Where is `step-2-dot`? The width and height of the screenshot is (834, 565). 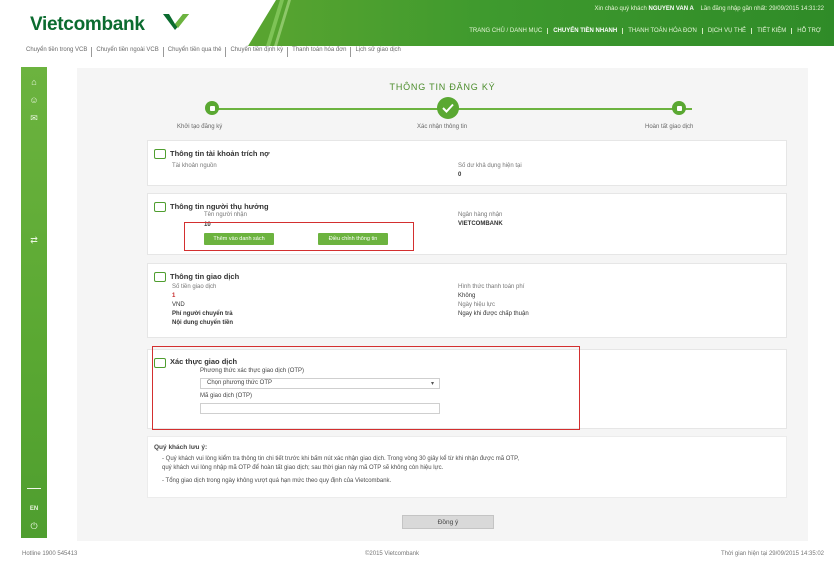
step-2-dot is located at coordinates (448, 108).